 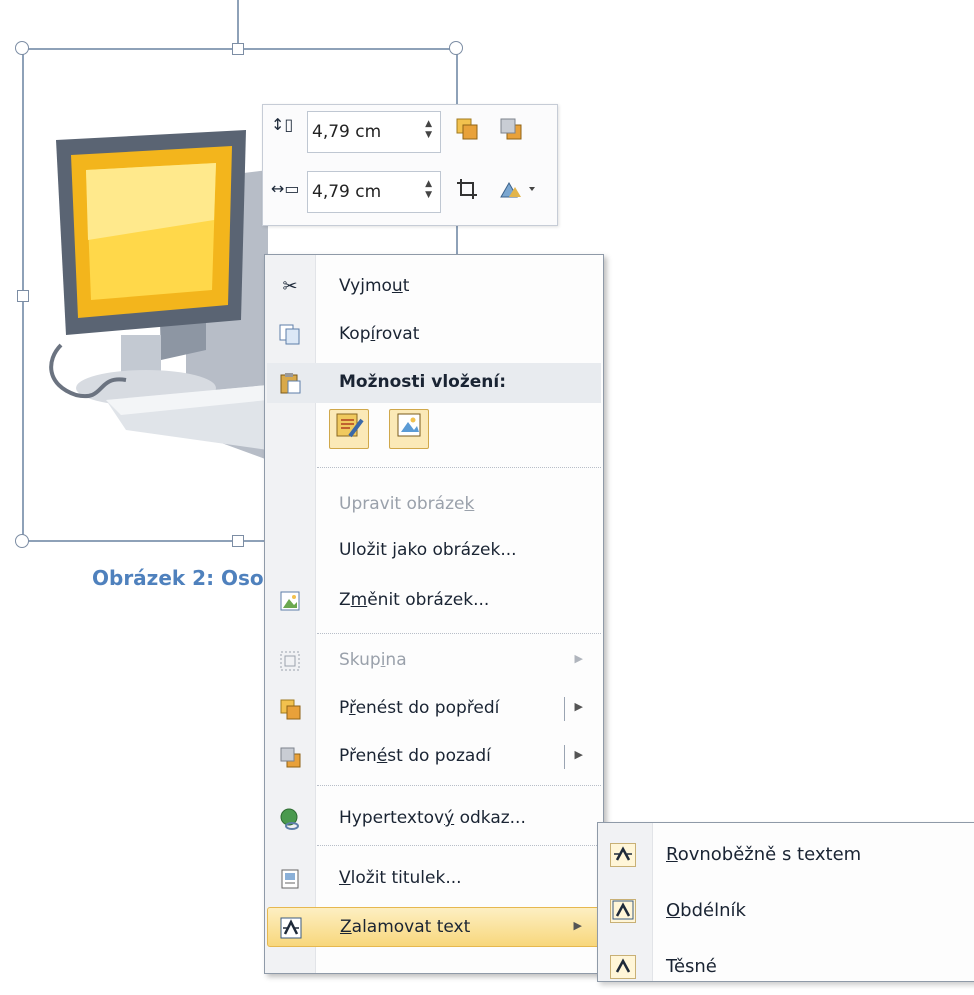 What do you see at coordinates (290, 383) in the screenshot?
I see `paste-icon` at bounding box center [290, 383].